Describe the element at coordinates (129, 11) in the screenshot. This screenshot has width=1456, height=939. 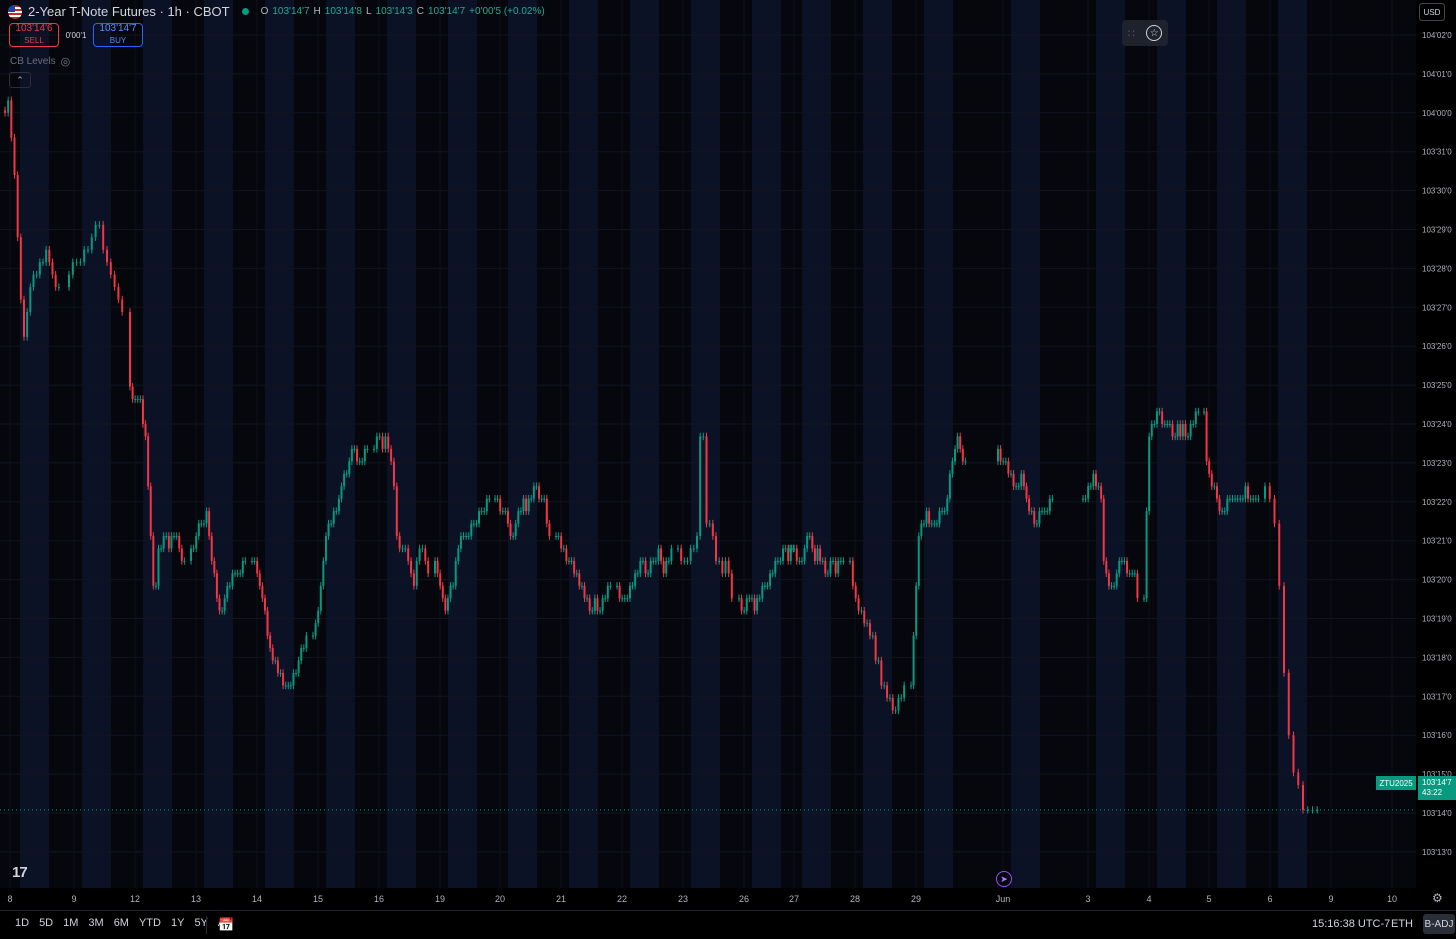
I see `symbol-title: 2-Year T-Note Futures · 1h · CBOT` at that location.